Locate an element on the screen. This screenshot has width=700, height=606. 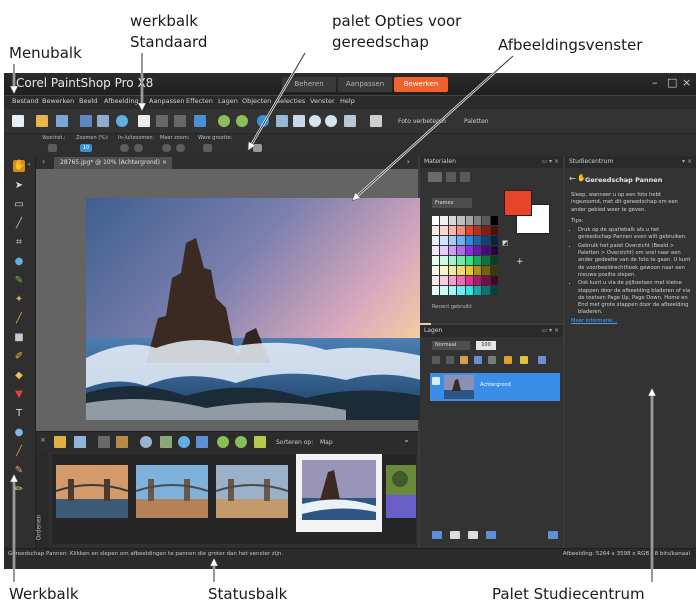
organizer-brush-icon is located at coordinates (122, 442).